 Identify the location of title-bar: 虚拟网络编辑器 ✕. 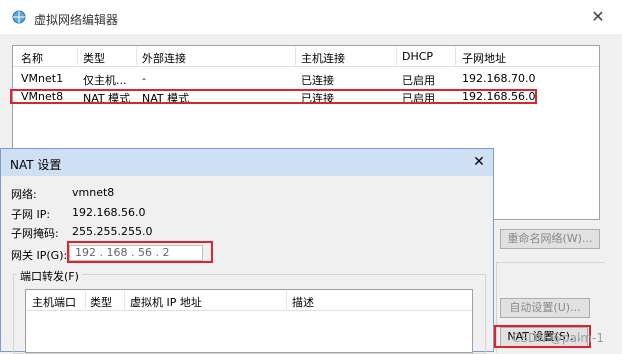
(311, 17).